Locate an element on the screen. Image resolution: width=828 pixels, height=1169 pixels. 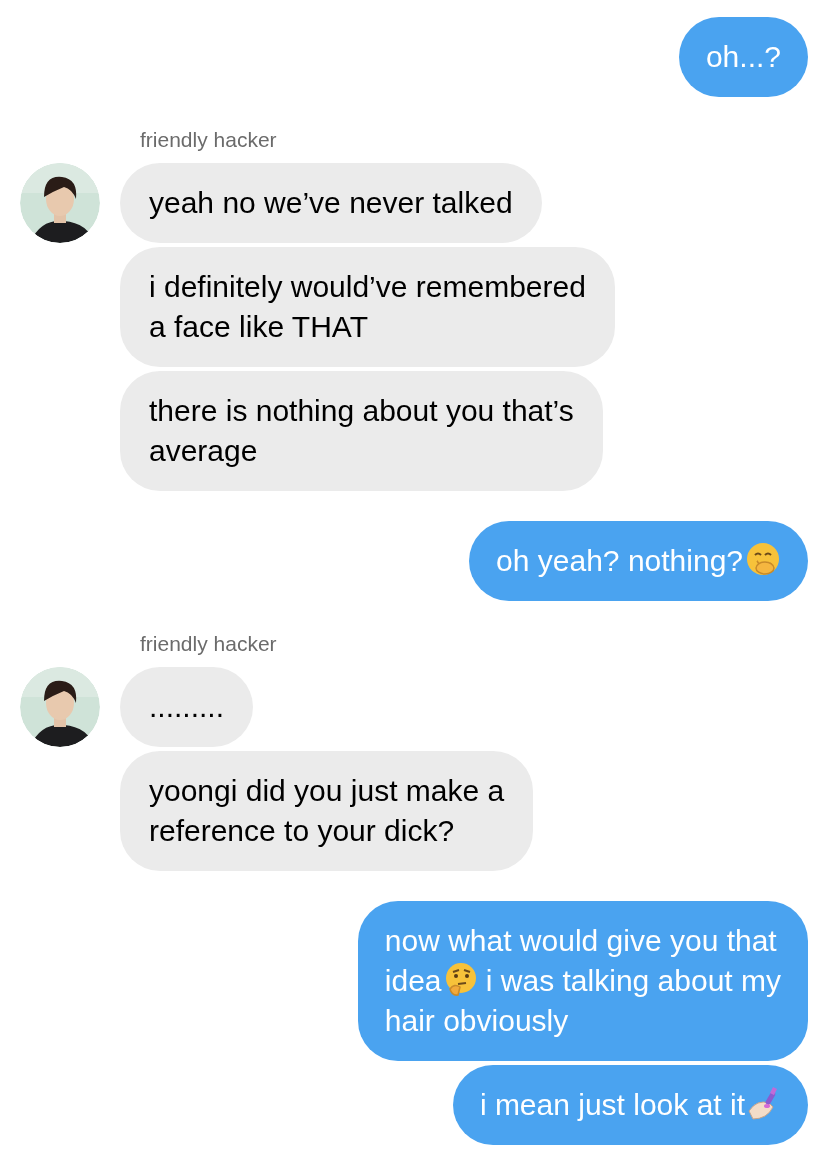
message-bubble: i definitely would’ve remembered a face like THAT is located at coordinates (367, 307).